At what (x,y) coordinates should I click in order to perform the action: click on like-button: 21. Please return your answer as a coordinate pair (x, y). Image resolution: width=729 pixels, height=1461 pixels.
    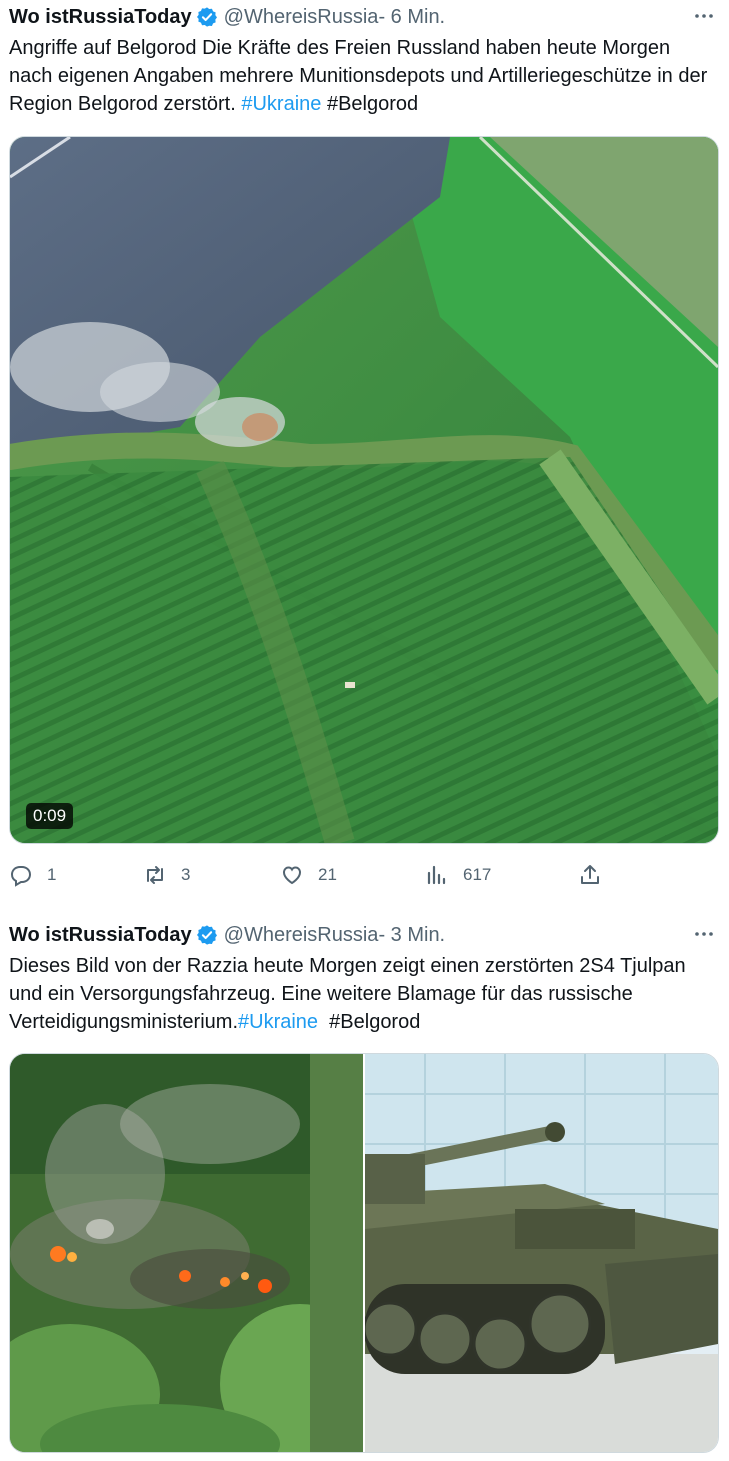
    Looking at the image, I should click on (308, 875).